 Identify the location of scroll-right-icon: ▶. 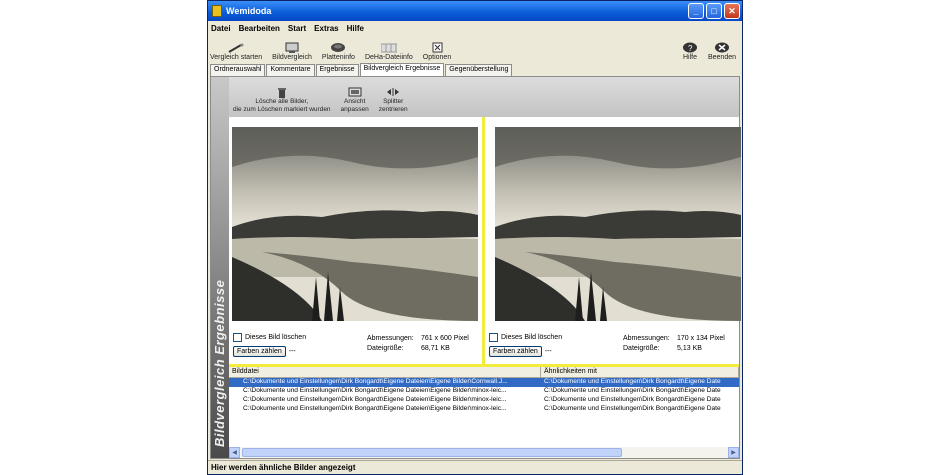
(733, 452).